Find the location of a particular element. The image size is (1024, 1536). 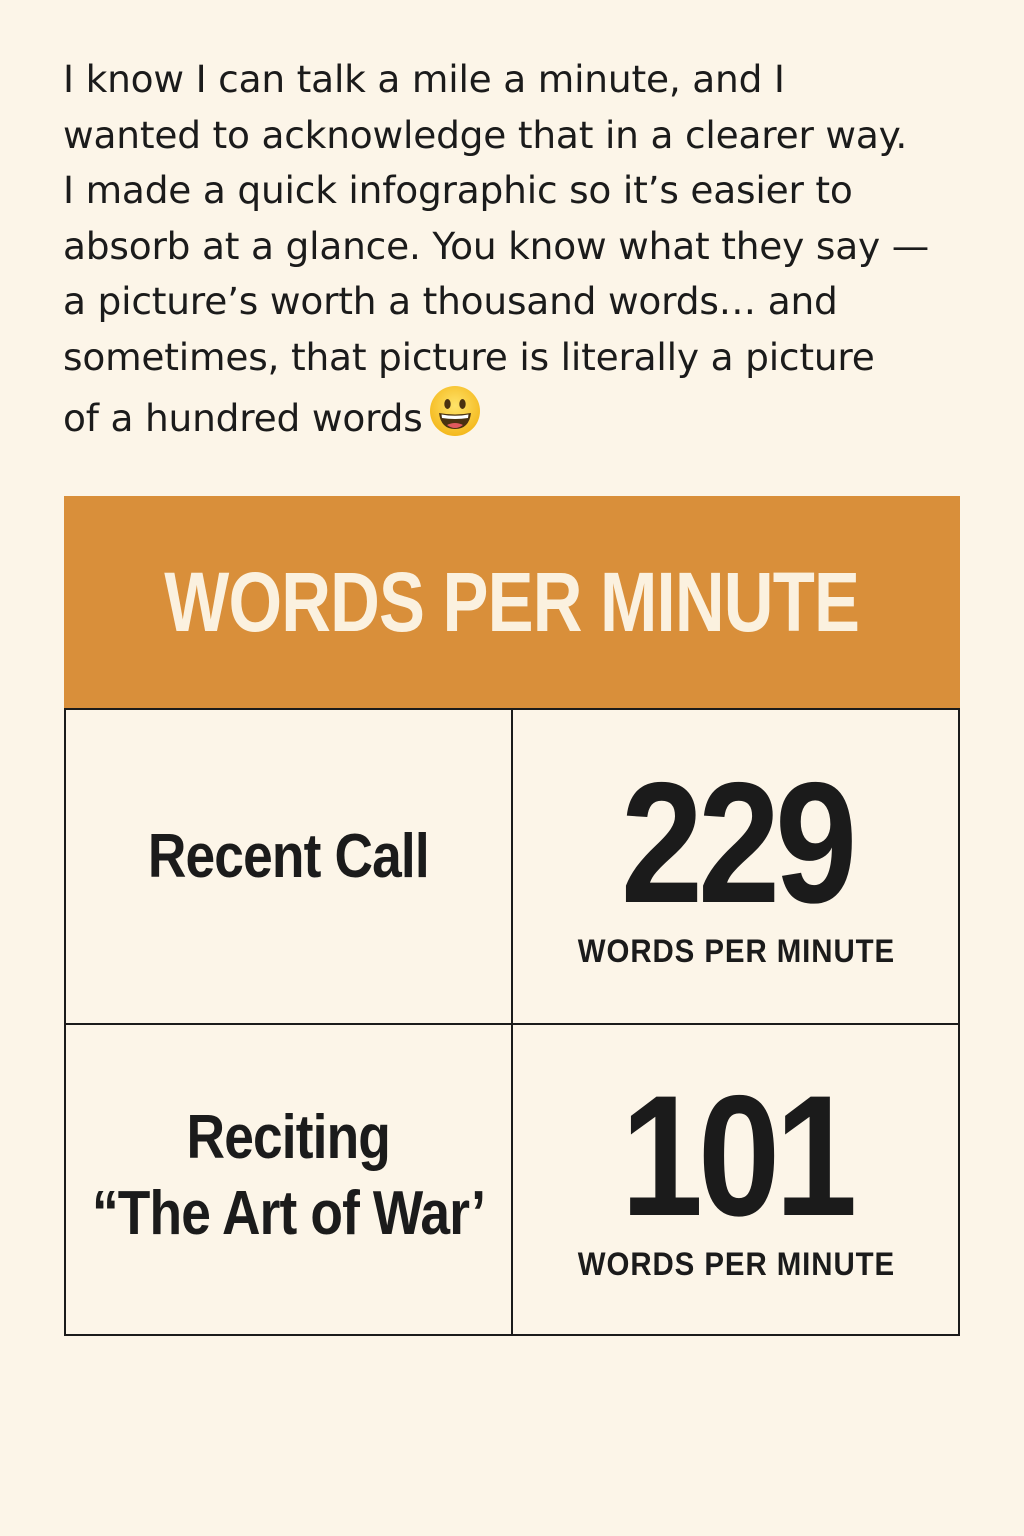

row-label-cell: Reciting “The Art of War’ is located at coordinates (289, 1179).